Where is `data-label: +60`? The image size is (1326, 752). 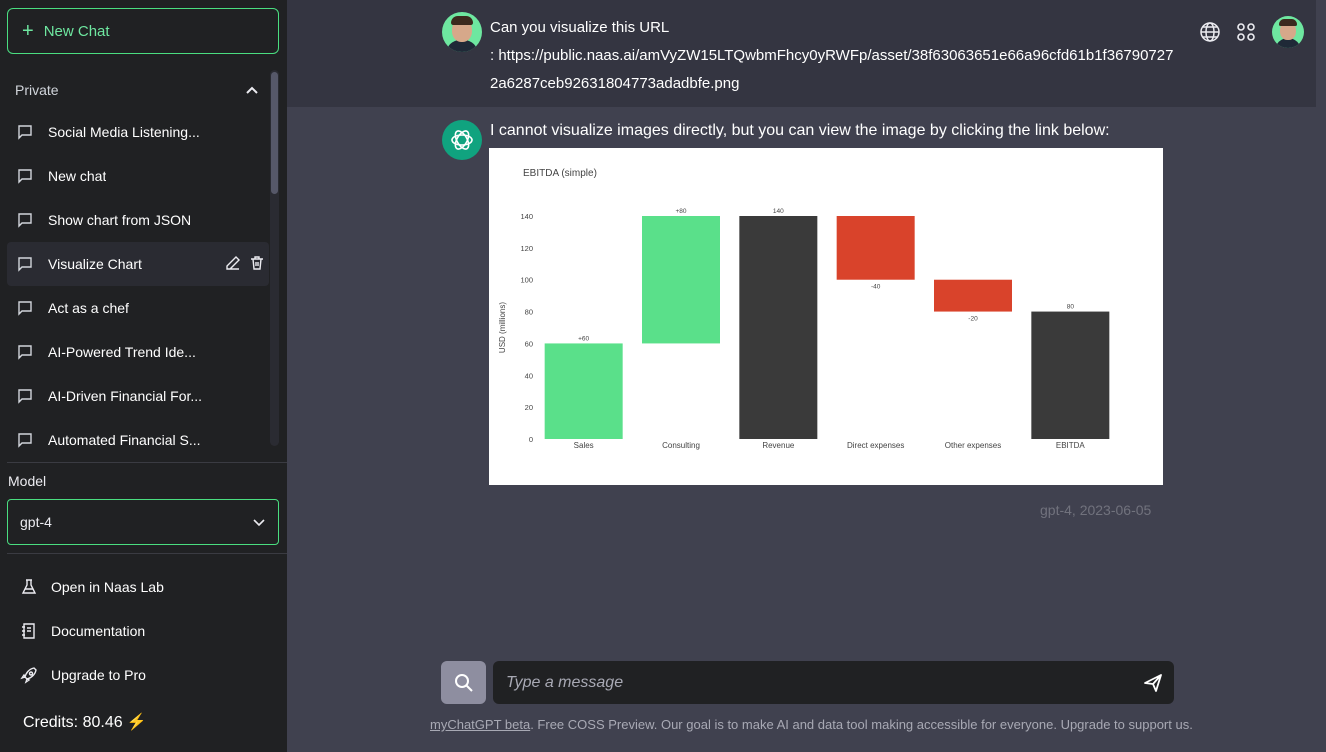 data-label: +60 is located at coordinates (583, 338).